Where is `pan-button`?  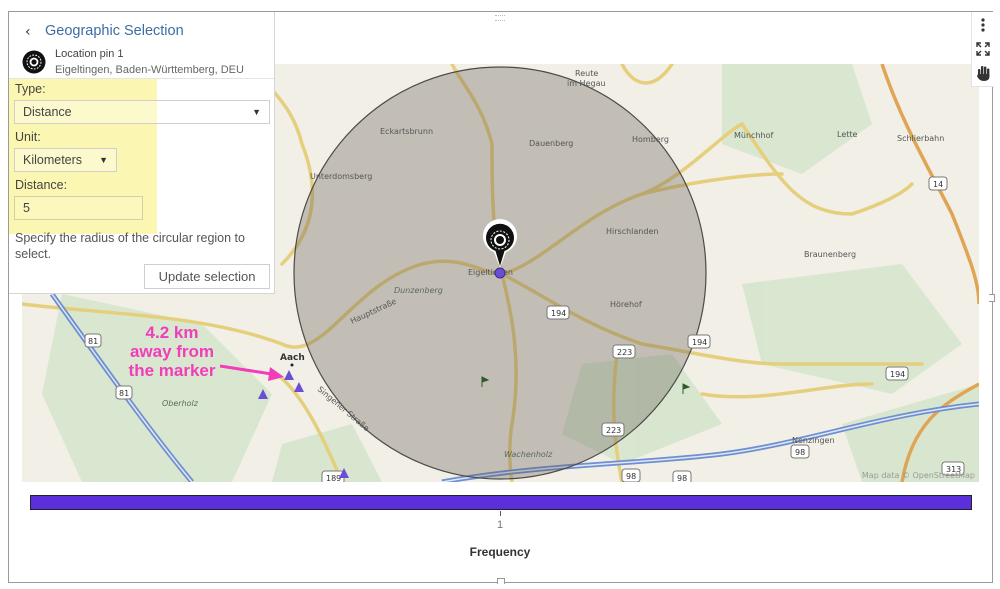
pan-button is located at coordinates (983, 73).